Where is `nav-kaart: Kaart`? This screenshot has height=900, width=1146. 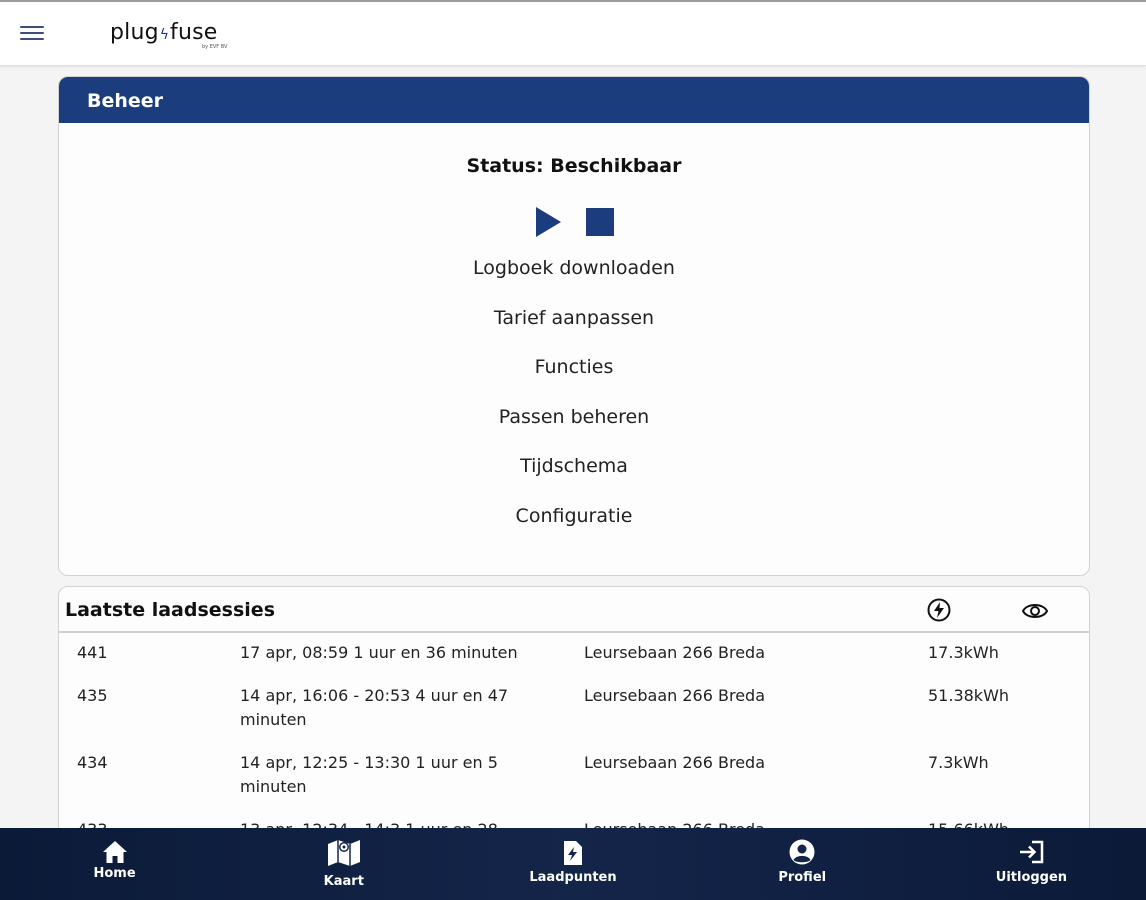
nav-kaart: Kaart is located at coordinates (343, 864).